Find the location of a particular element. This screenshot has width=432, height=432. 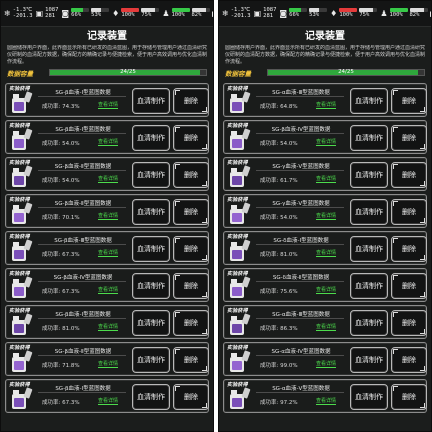

success-rate: 成功率: 54.0% is located at coordinates (279, 217).